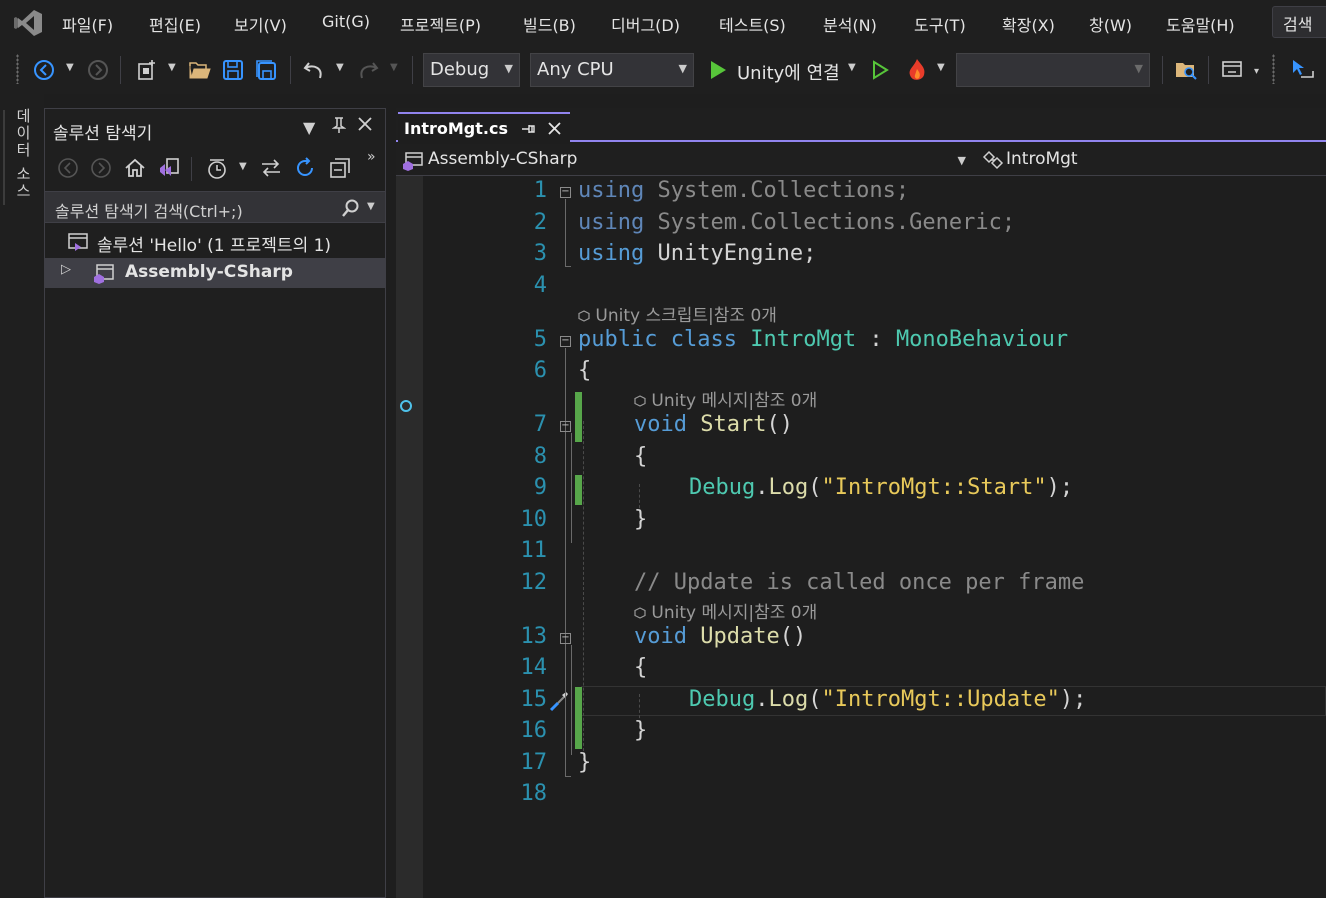 The width and height of the screenshot is (1326, 898). Describe the element at coordinates (365, 126) in the screenshot. I see `close-icon` at that location.